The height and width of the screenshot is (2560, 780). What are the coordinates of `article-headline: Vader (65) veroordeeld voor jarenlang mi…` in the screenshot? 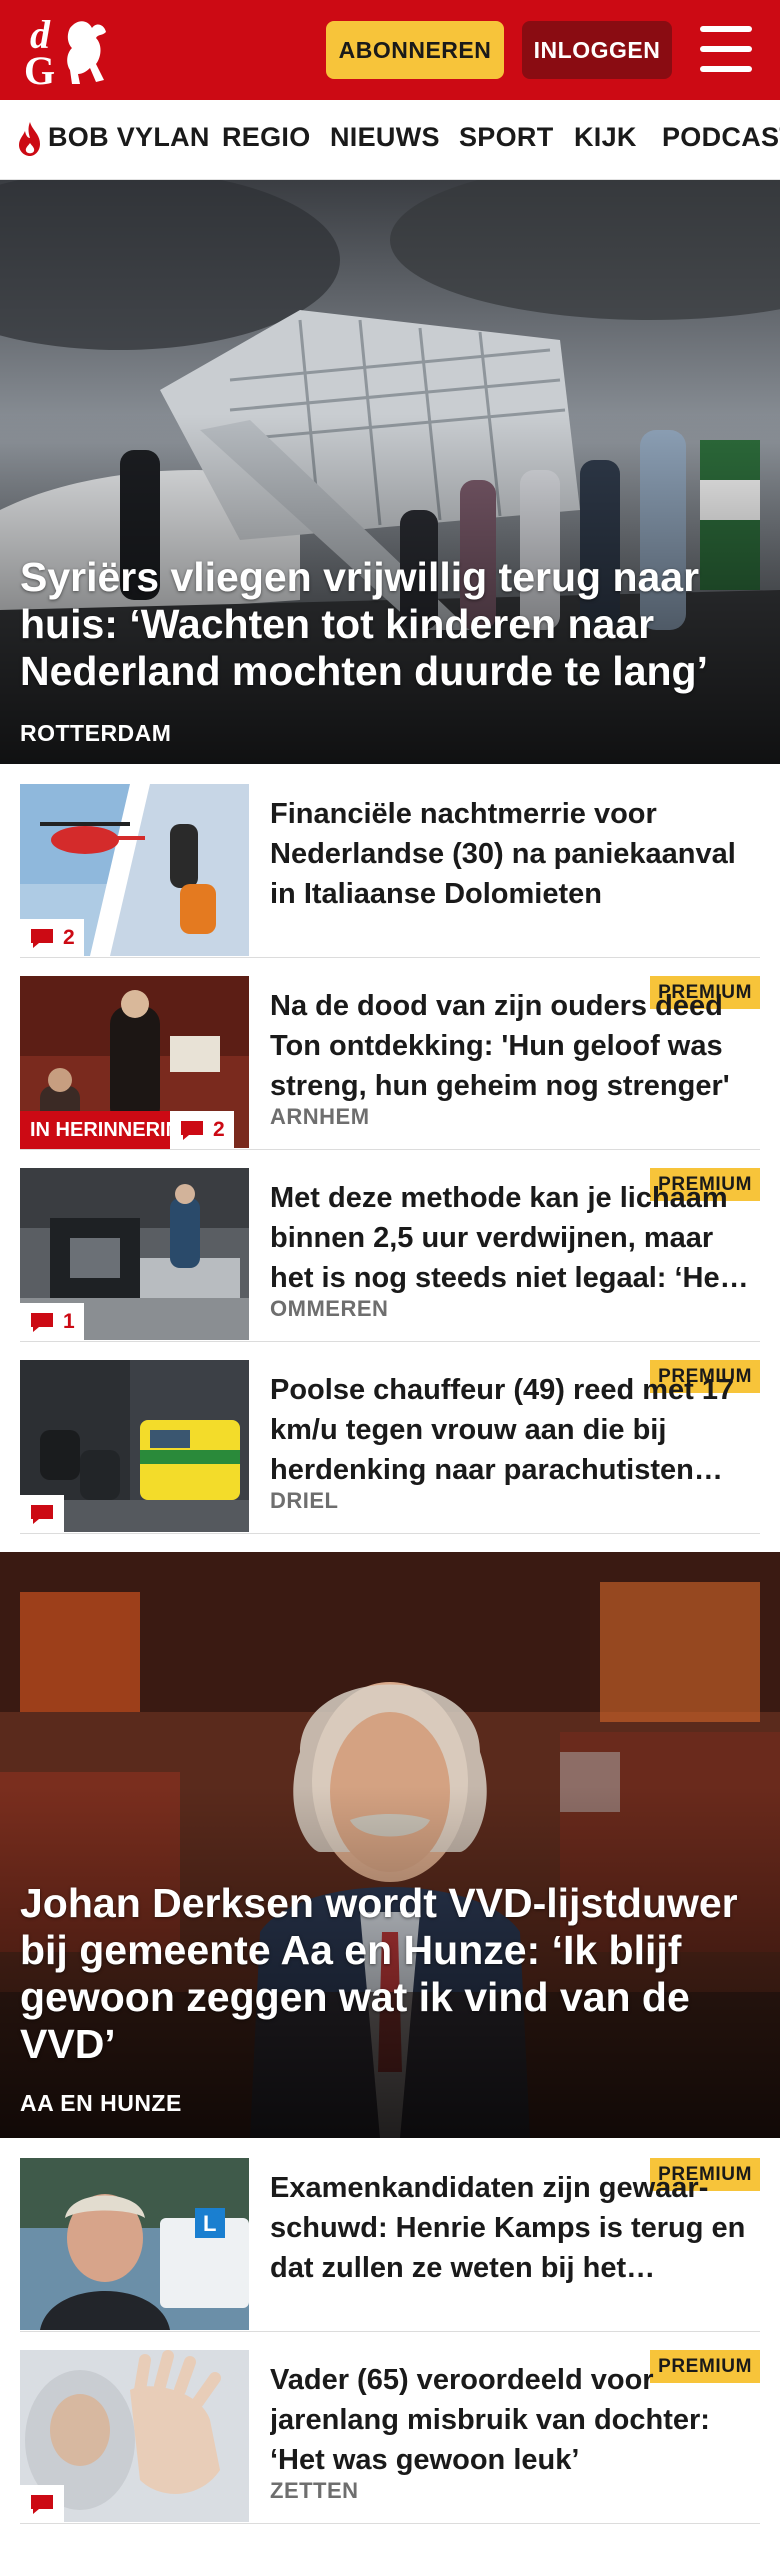 It's located at (510, 2420).